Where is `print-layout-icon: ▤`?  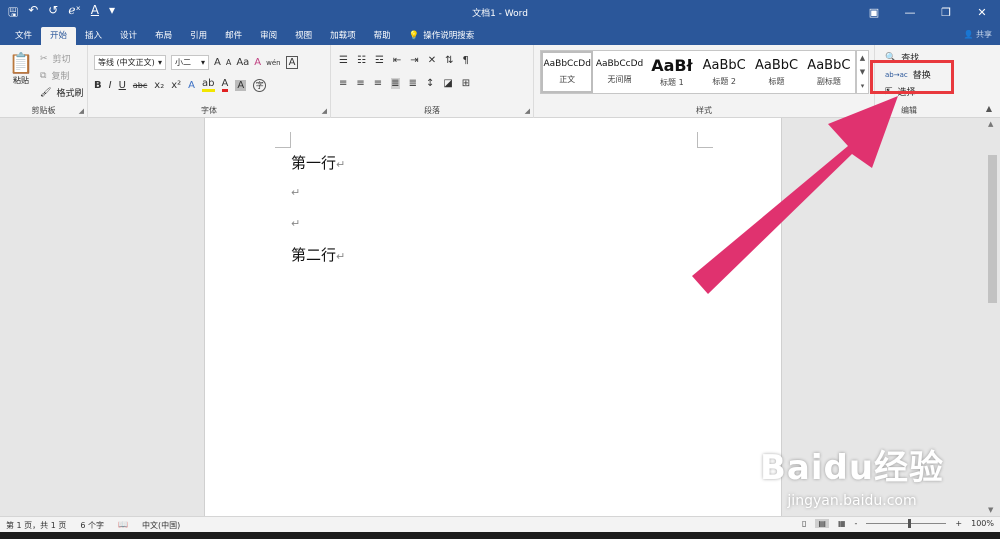
print-layout-icon: ▤ is located at coordinates (822, 523).